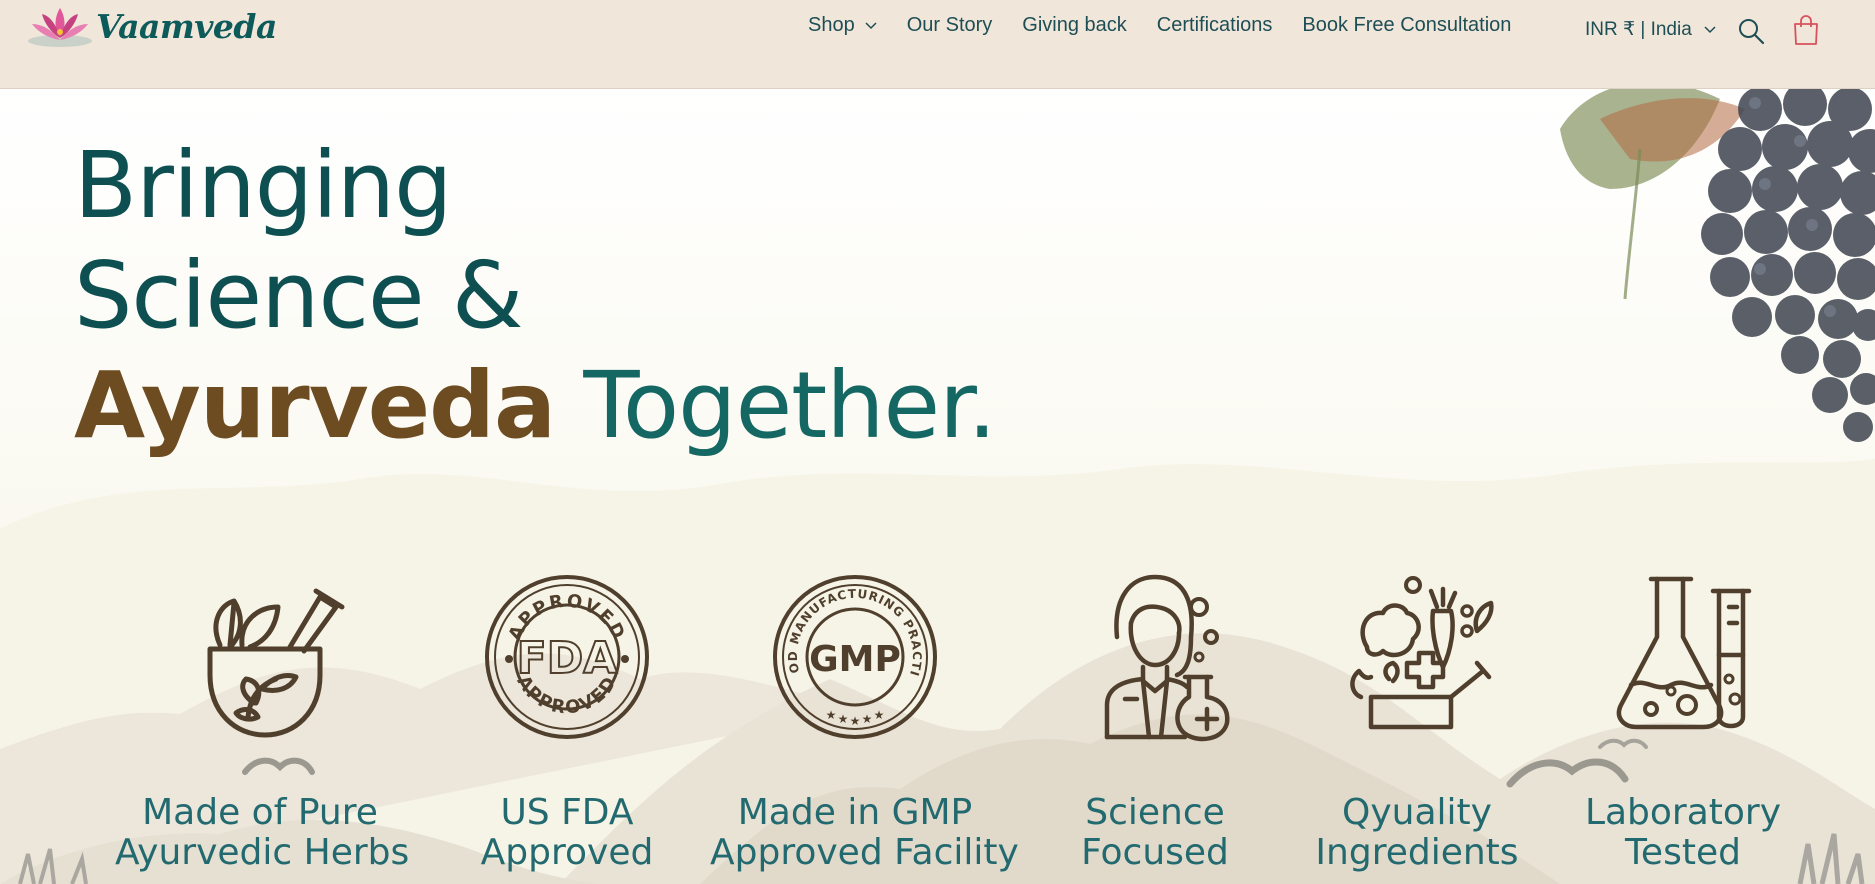 This screenshot has width=1875, height=884. I want to click on headline-accent: Ayurveda, so click(315, 405).